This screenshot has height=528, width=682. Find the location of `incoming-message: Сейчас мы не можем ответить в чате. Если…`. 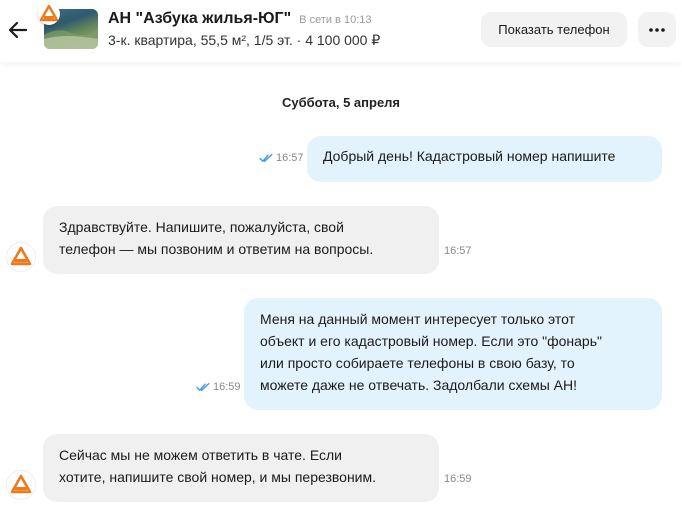

incoming-message: Сейчас мы не можем ответить в чате. Если… is located at coordinates (241, 468).